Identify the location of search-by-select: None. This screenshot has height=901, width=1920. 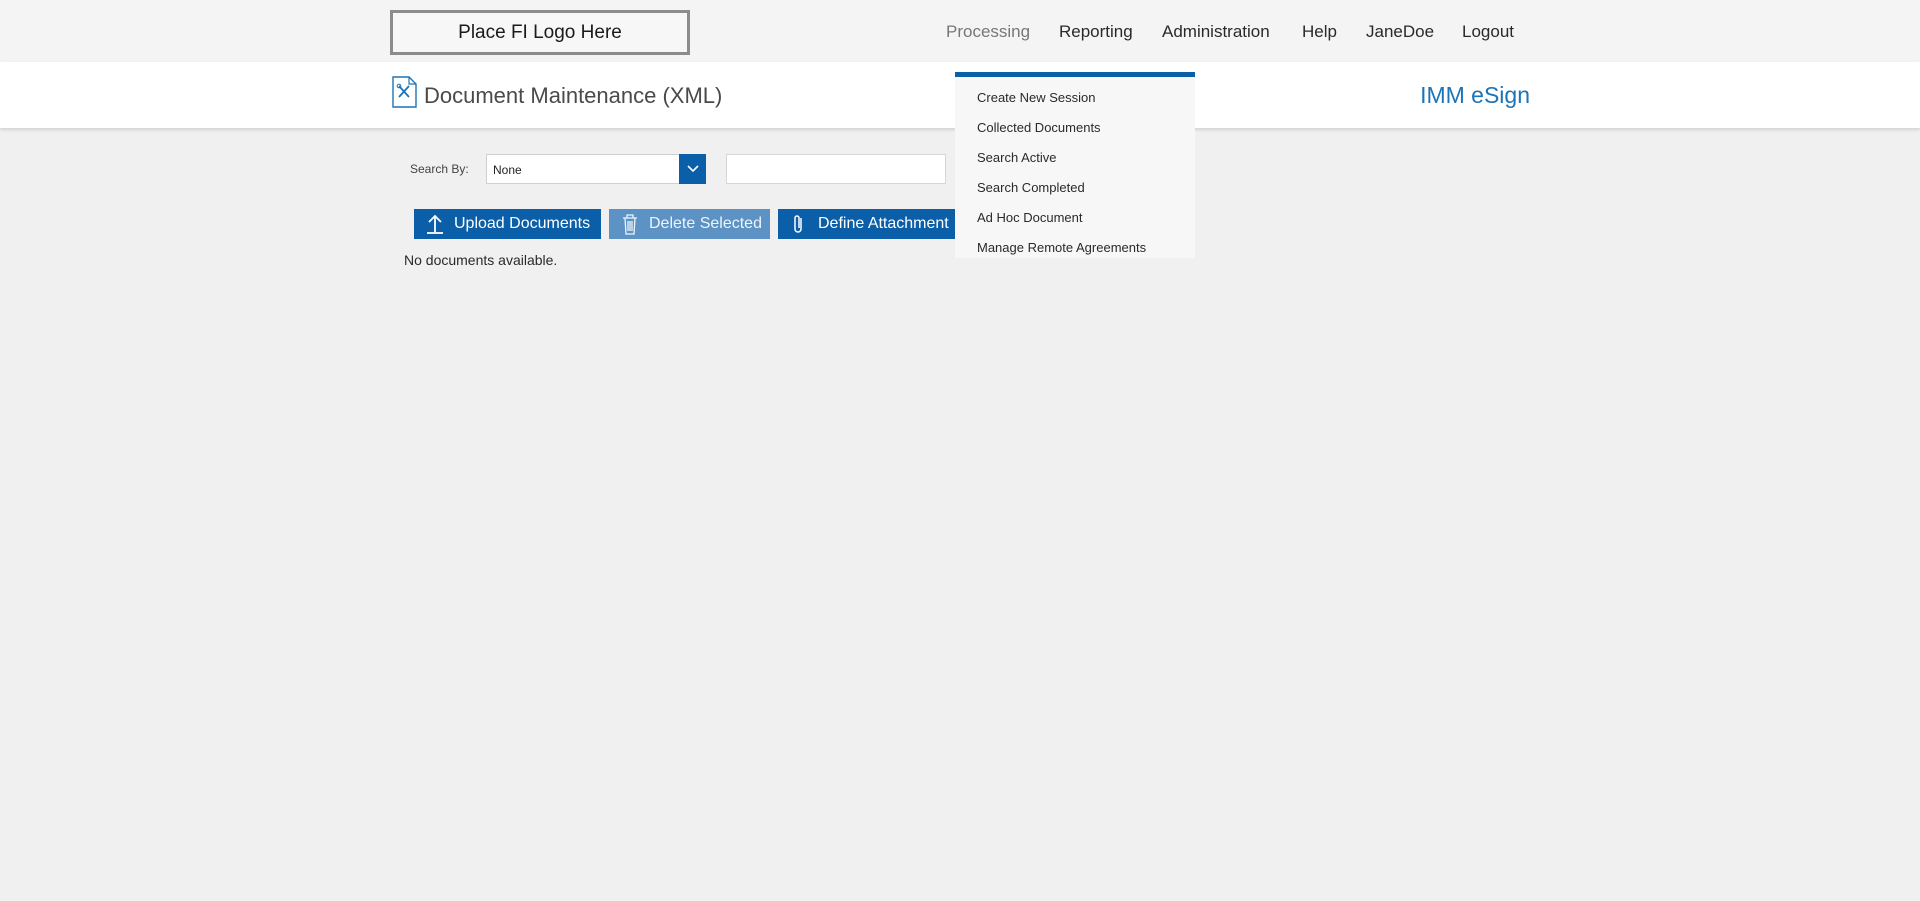
(596, 169).